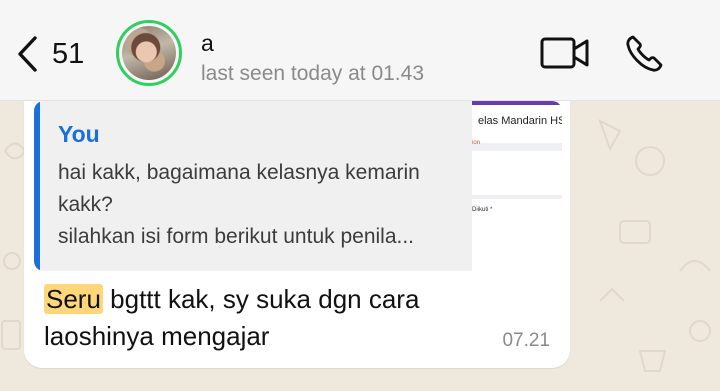  What do you see at coordinates (79, 134) in the screenshot?
I see `quoted-author: You` at bounding box center [79, 134].